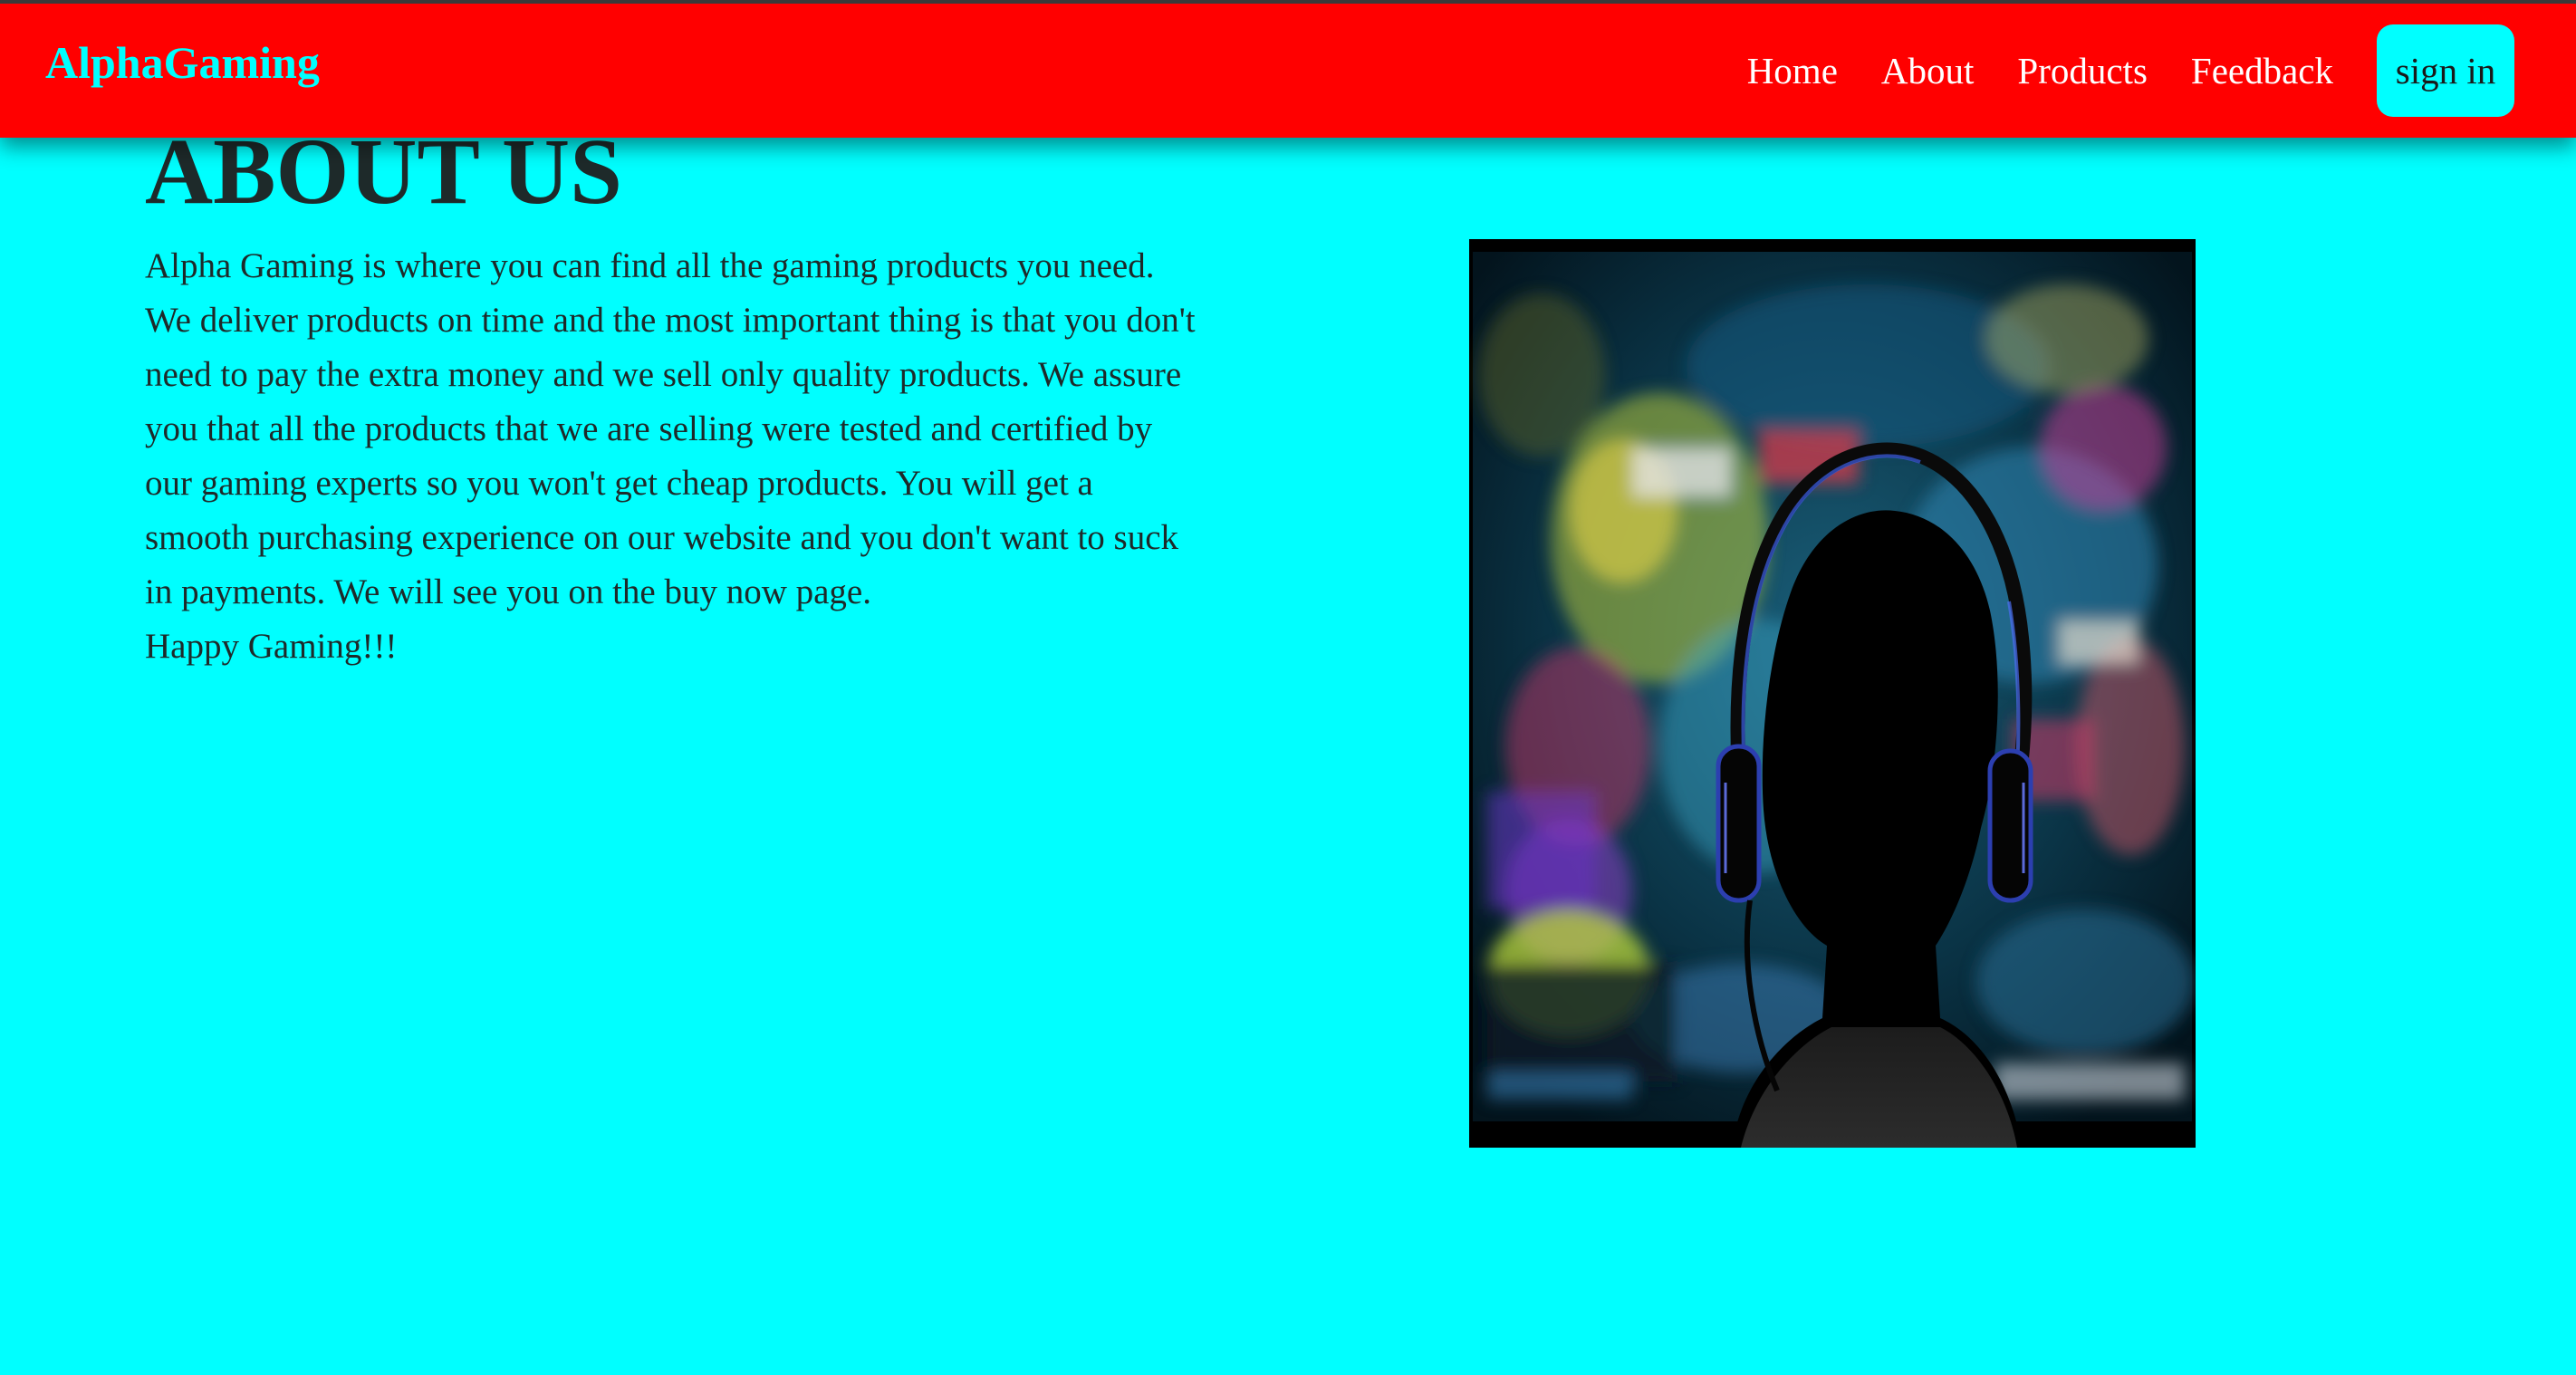 This screenshot has width=2576, height=1375. I want to click on browser-top-strip, so click(1288, 2).